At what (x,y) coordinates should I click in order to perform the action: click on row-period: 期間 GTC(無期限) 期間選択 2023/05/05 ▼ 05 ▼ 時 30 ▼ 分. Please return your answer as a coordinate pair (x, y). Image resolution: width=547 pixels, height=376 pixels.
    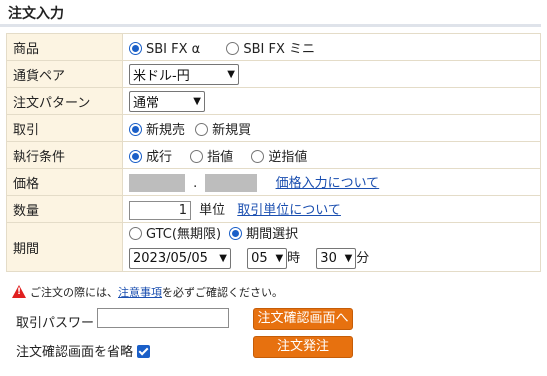
    Looking at the image, I should click on (273, 247).